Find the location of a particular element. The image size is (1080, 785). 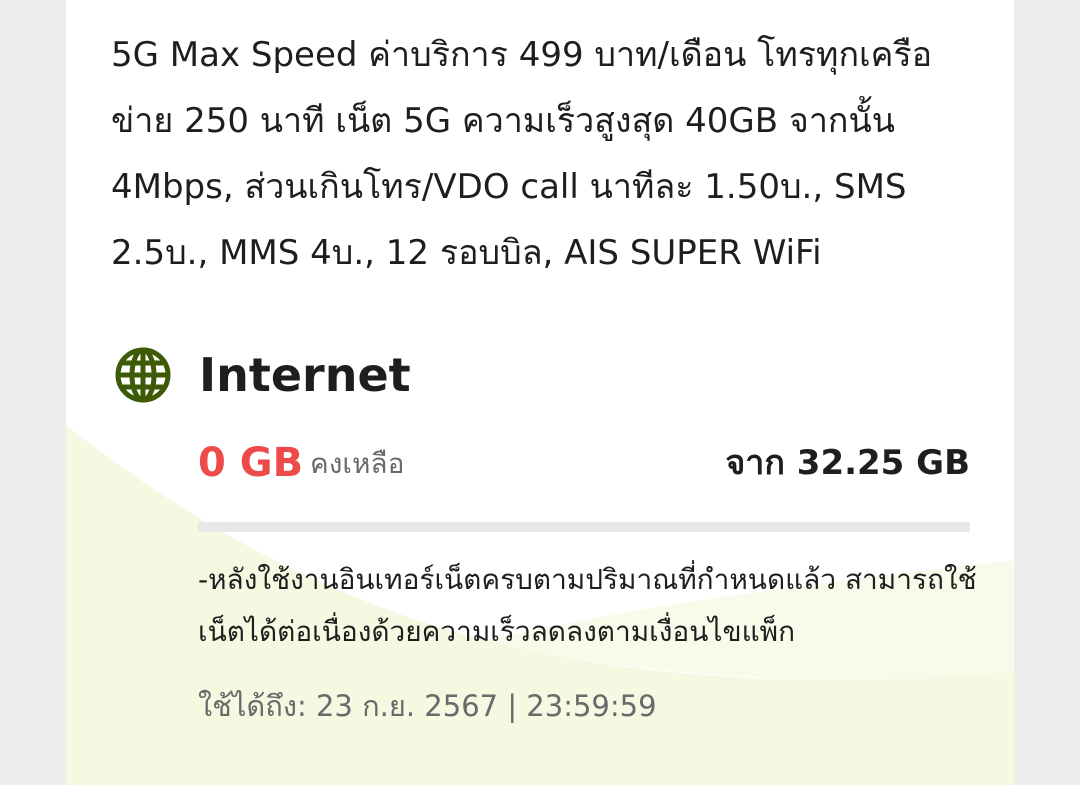

remaining-value: 0 GB is located at coordinates (251, 463).